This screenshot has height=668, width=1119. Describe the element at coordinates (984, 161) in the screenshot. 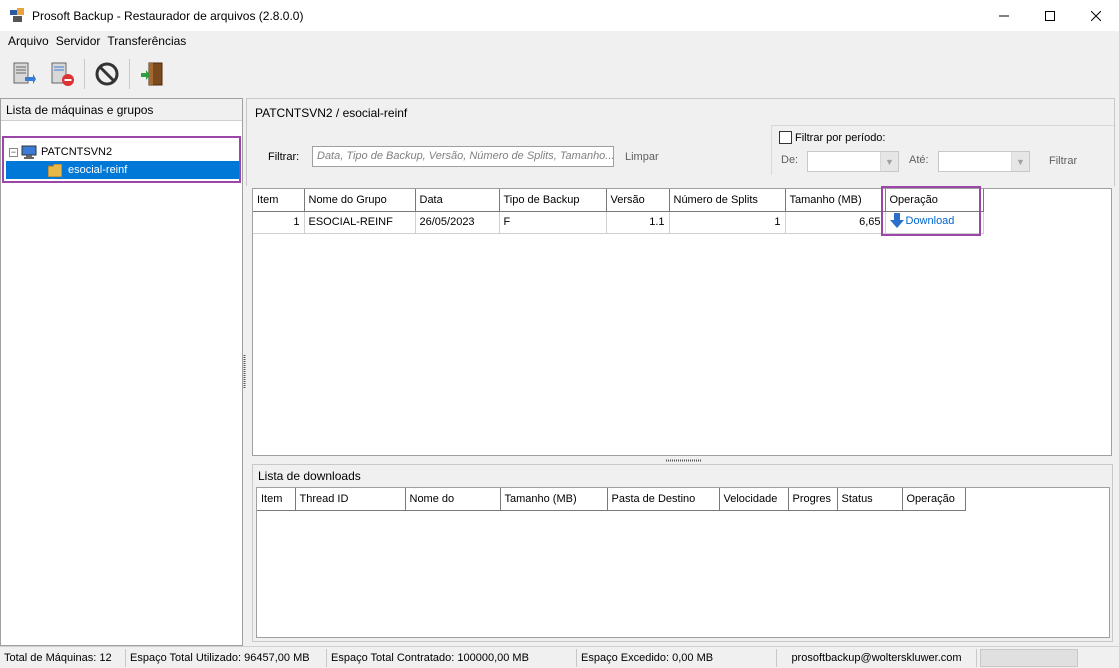

I see `to-date-select: ▼` at that location.